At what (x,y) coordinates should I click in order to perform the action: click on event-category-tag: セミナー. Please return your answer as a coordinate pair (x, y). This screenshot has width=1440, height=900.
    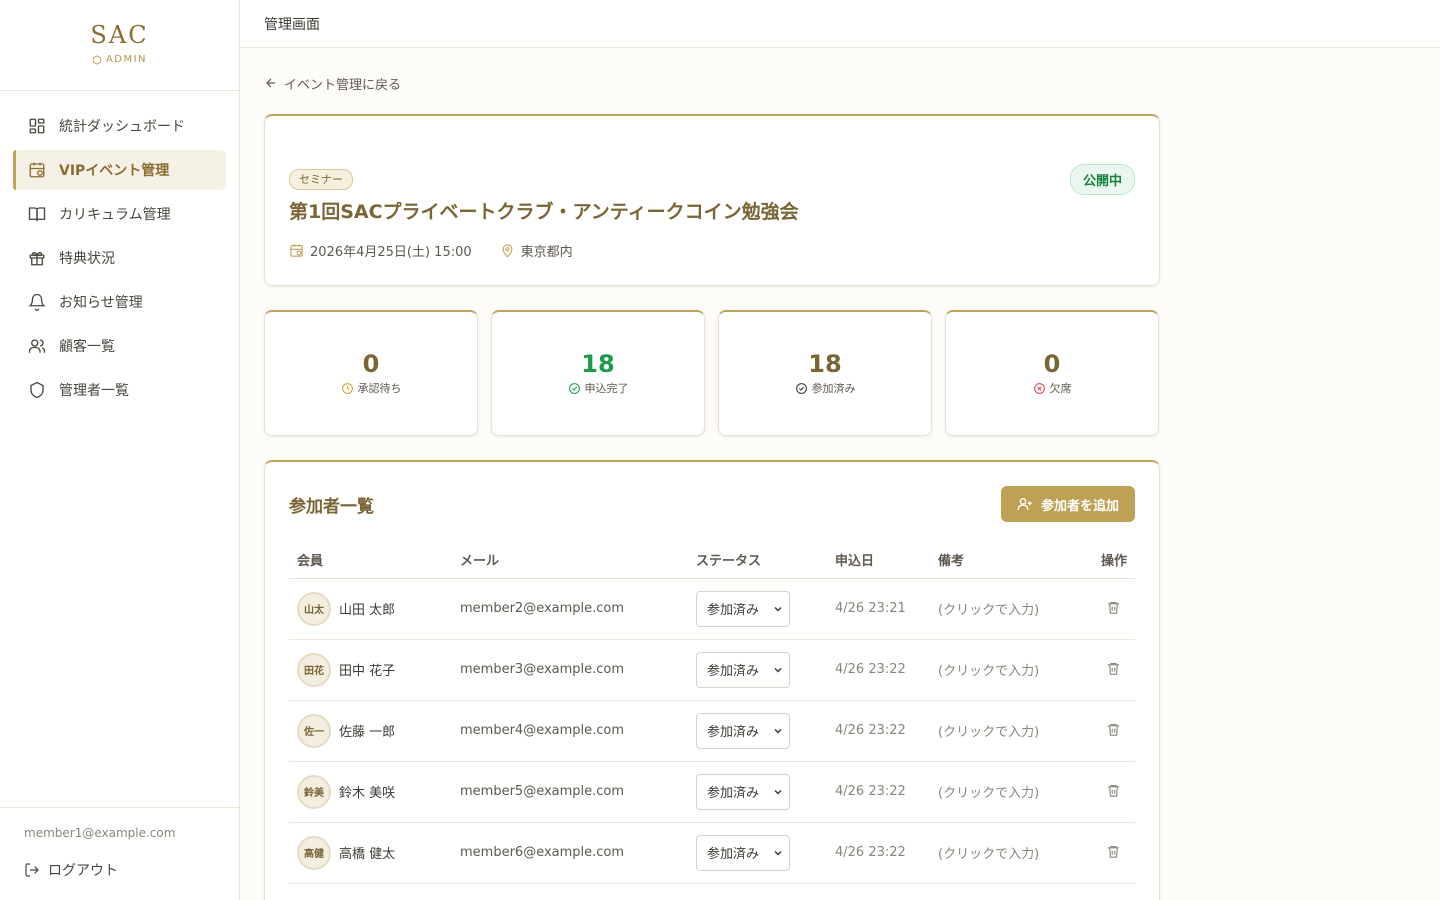
    Looking at the image, I should click on (321, 179).